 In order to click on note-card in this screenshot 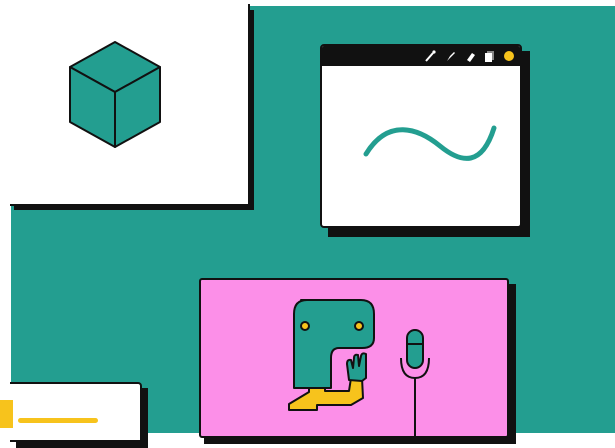, I will do `click(76, 412)`.